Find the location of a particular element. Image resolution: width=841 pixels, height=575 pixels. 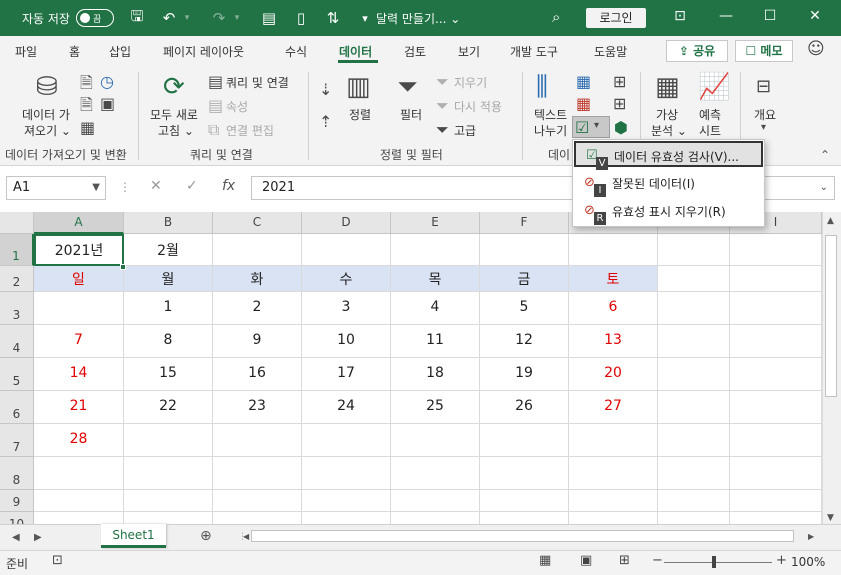

what-if-label-2: 분석 ⌄ is located at coordinates (669, 130).